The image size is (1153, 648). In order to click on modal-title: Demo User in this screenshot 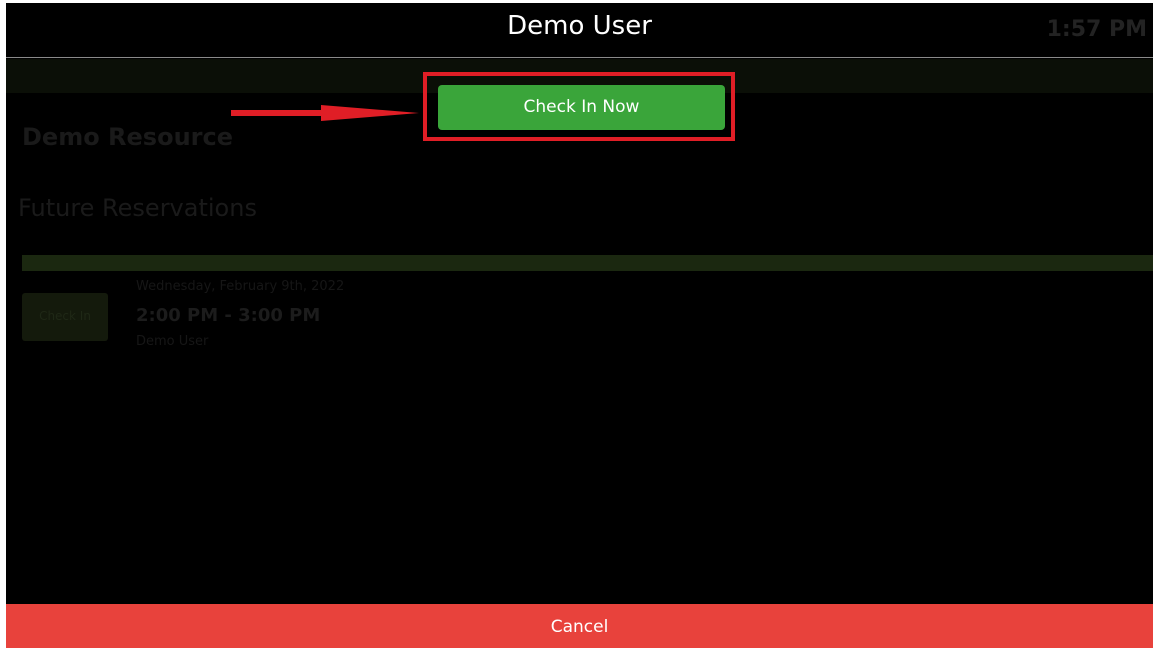, I will do `click(579, 26)`.